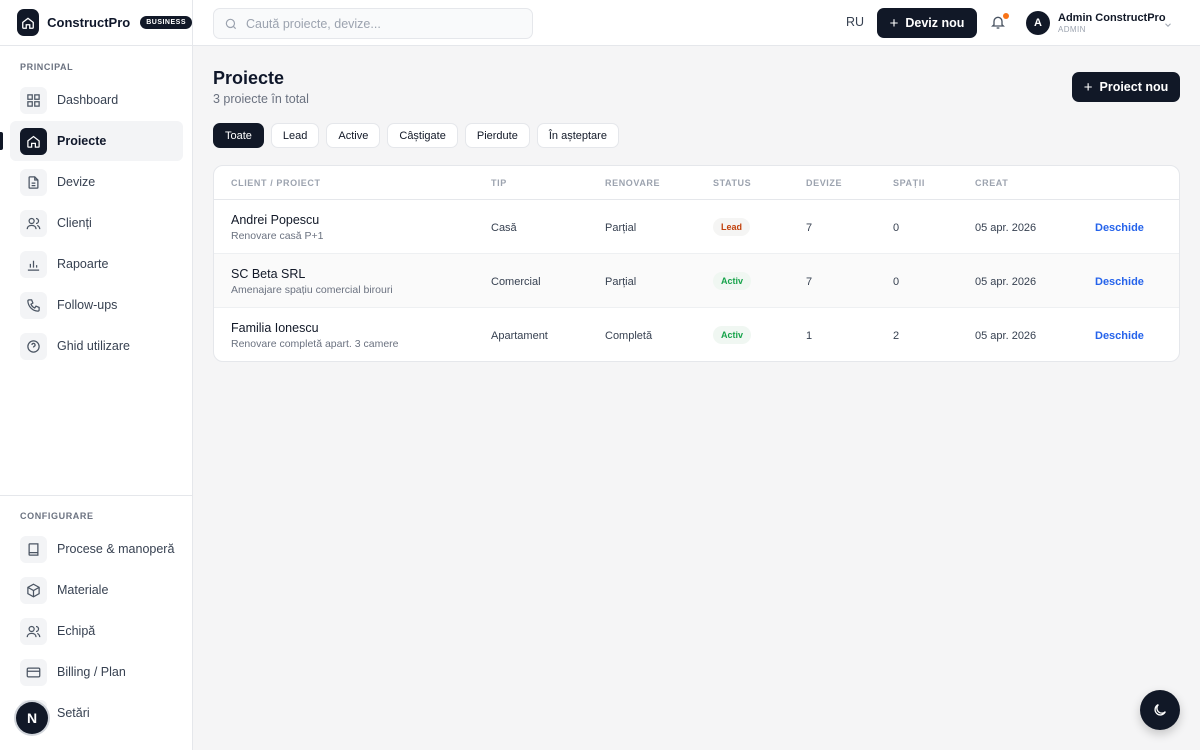 Image resolution: width=1200 pixels, height=750 pixels. Describe the element at coordinates (732, 183) in the screenshot. I see `column-header: STATUS` at that location.